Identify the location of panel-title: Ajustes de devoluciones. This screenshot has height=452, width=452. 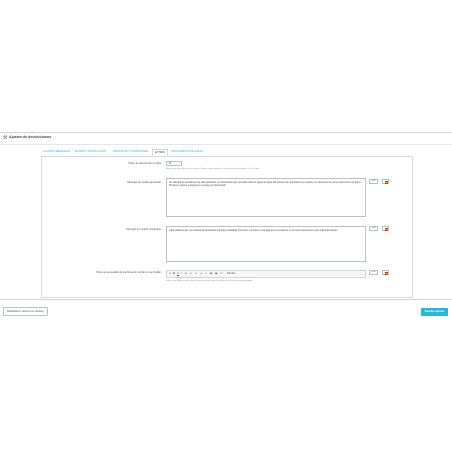
(30, 137).